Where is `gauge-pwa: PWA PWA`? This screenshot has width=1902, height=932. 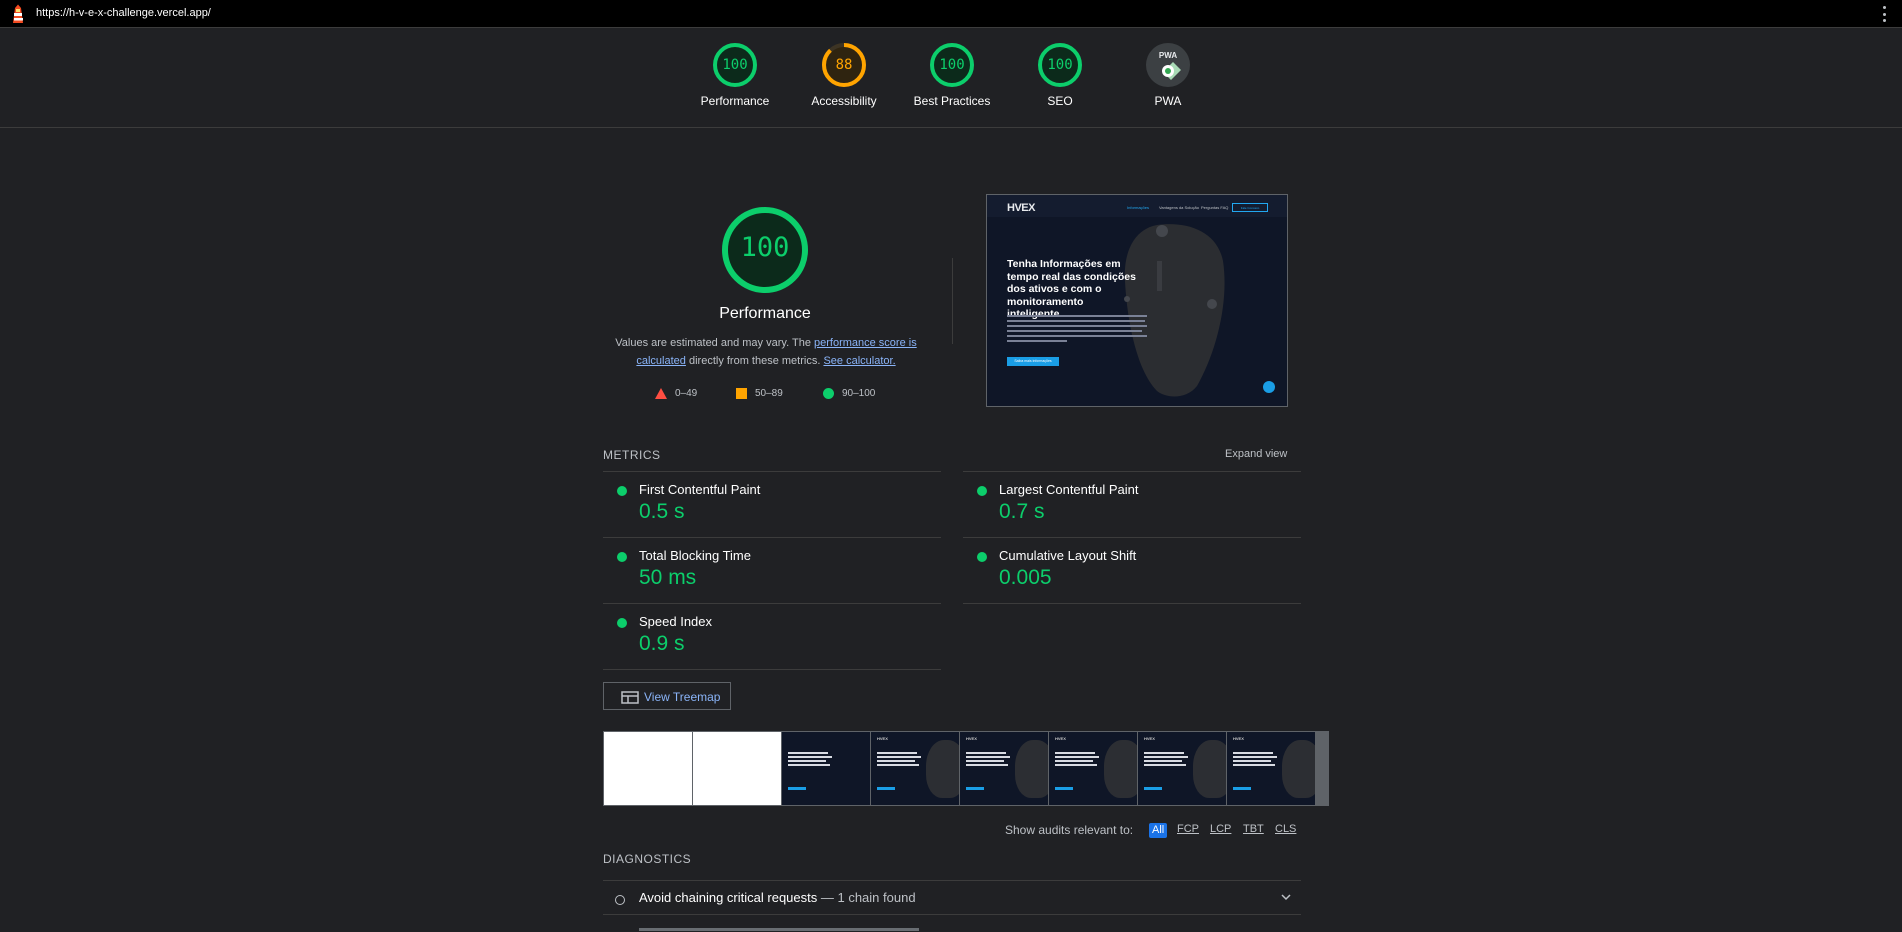
gauge-pwa: PWA PWA is located at coordinates (1168, 75).